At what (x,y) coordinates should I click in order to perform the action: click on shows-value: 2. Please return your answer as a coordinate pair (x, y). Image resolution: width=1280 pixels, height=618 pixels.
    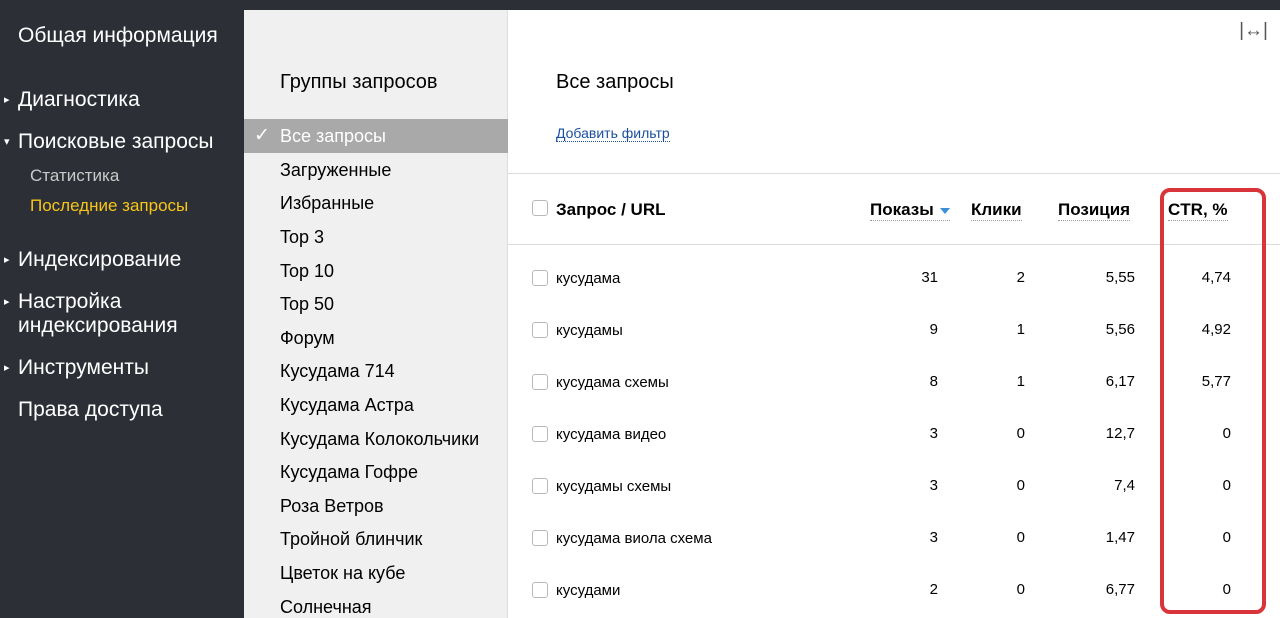
    Looking at the image, I should click on (933, 589).